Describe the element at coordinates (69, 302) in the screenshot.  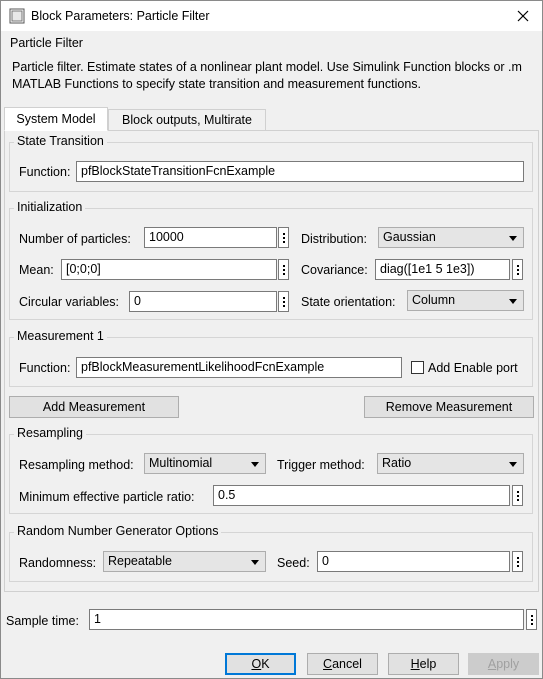
I see `circular-variables-label: Circular variables:` at that location.